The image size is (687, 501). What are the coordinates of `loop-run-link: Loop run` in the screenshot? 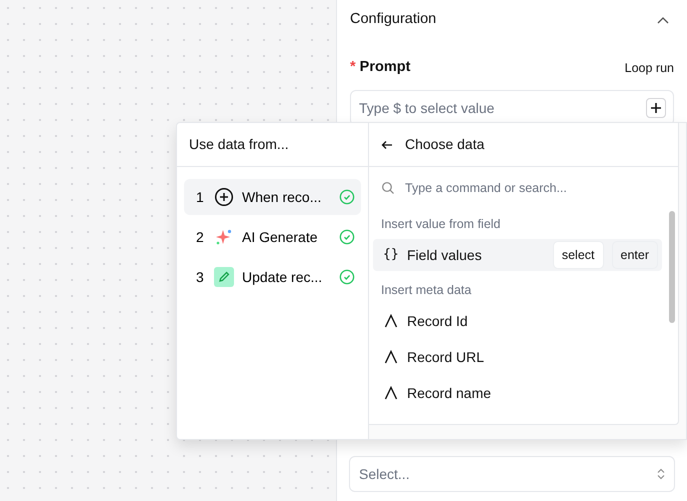 It's located at (649, 68).